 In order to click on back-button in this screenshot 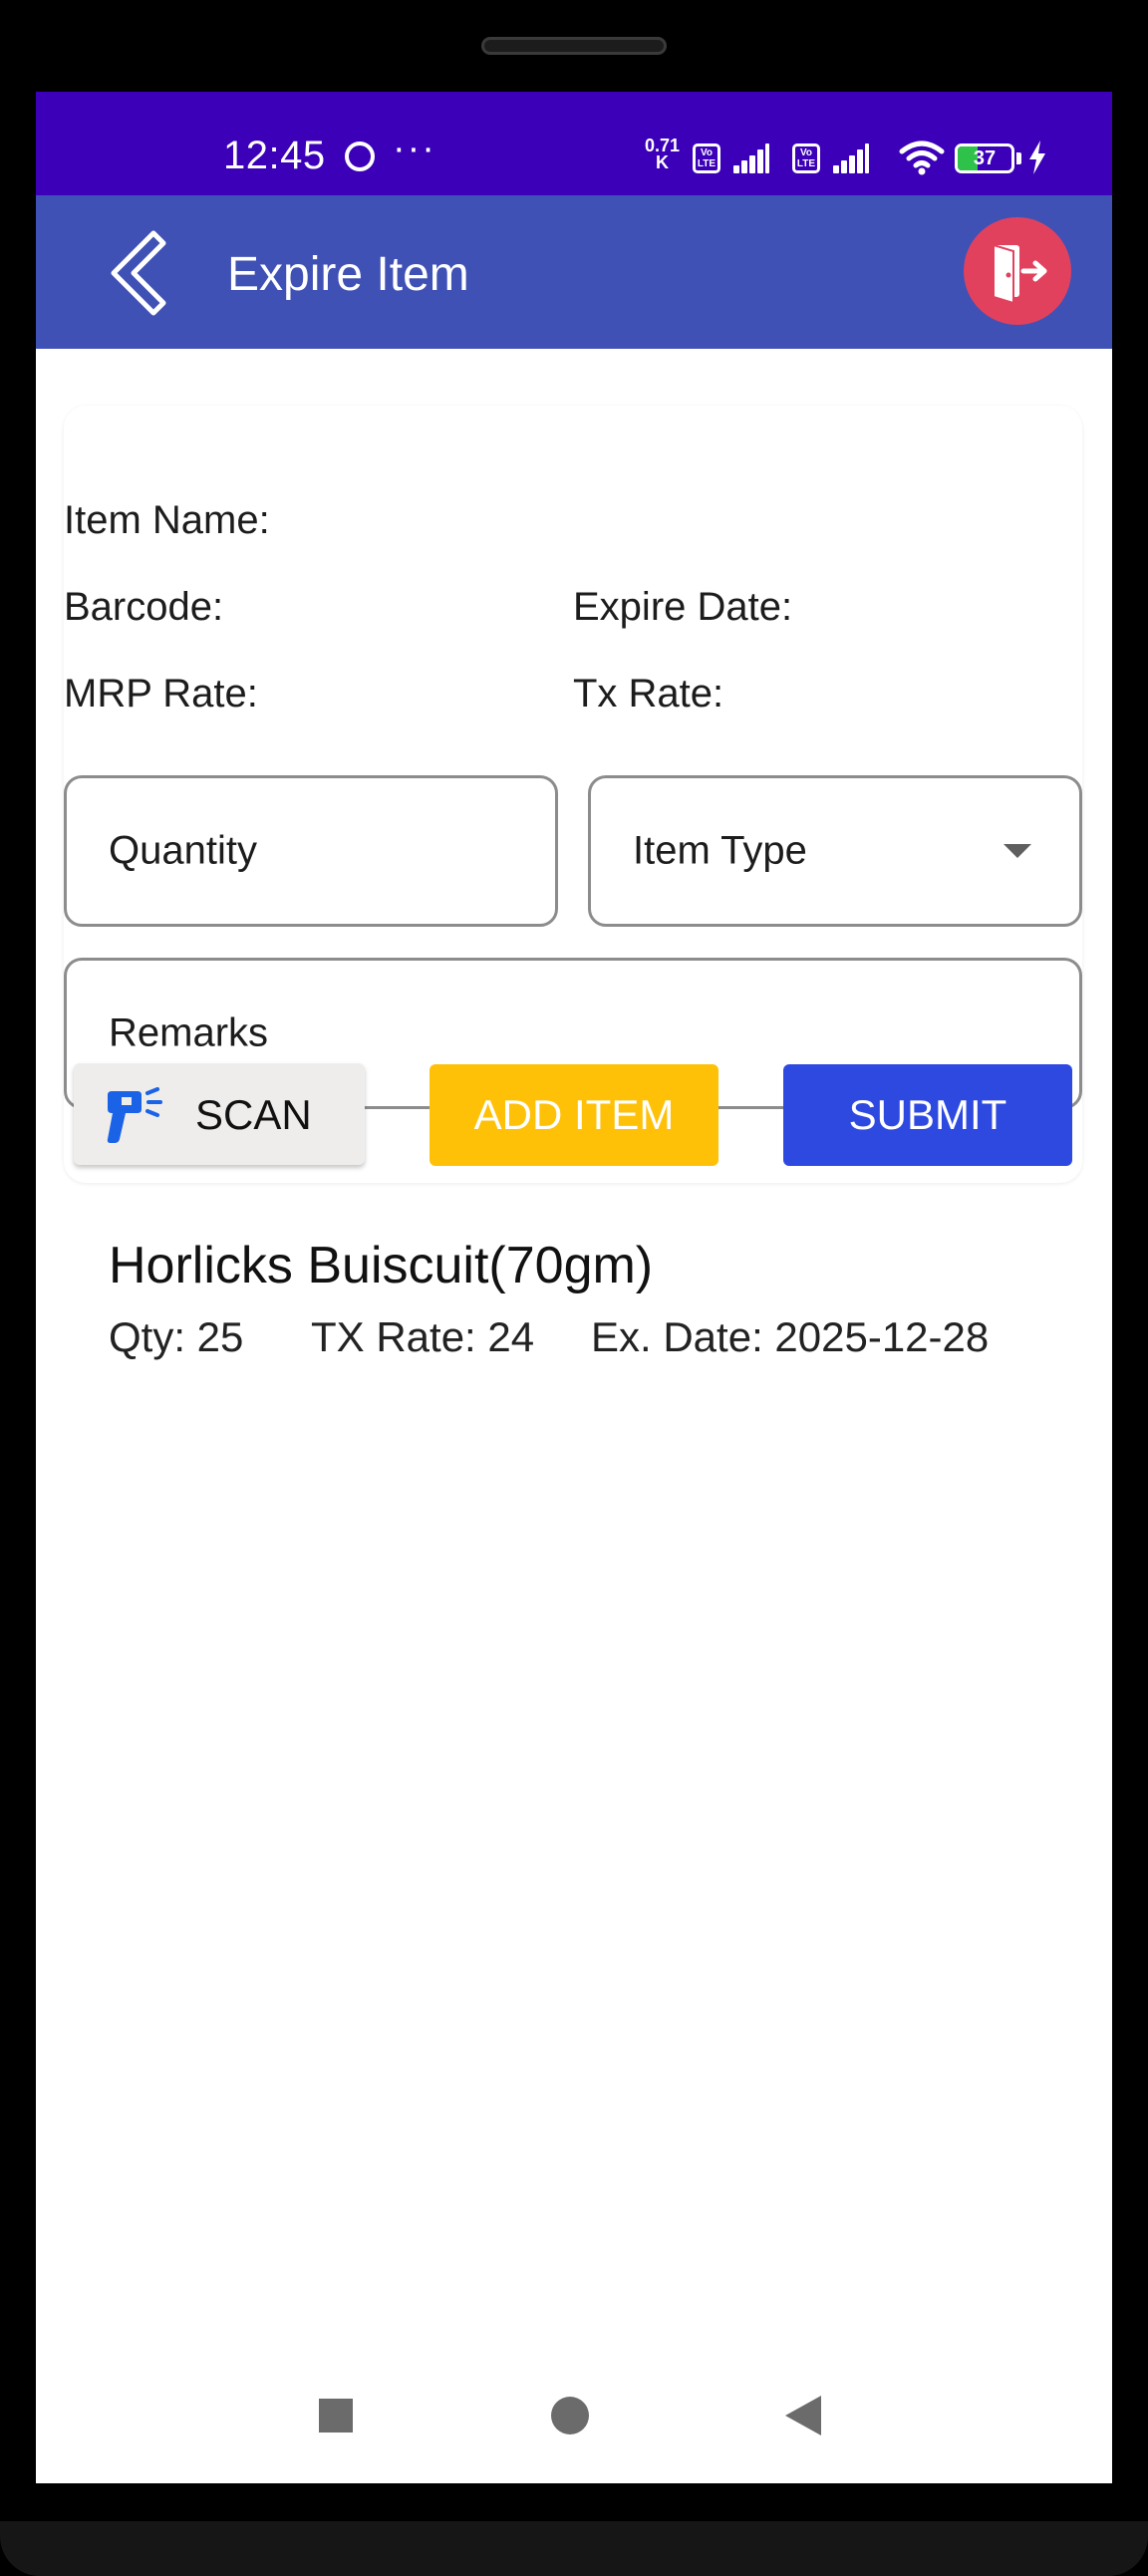, I will do `click(143, 273)`.